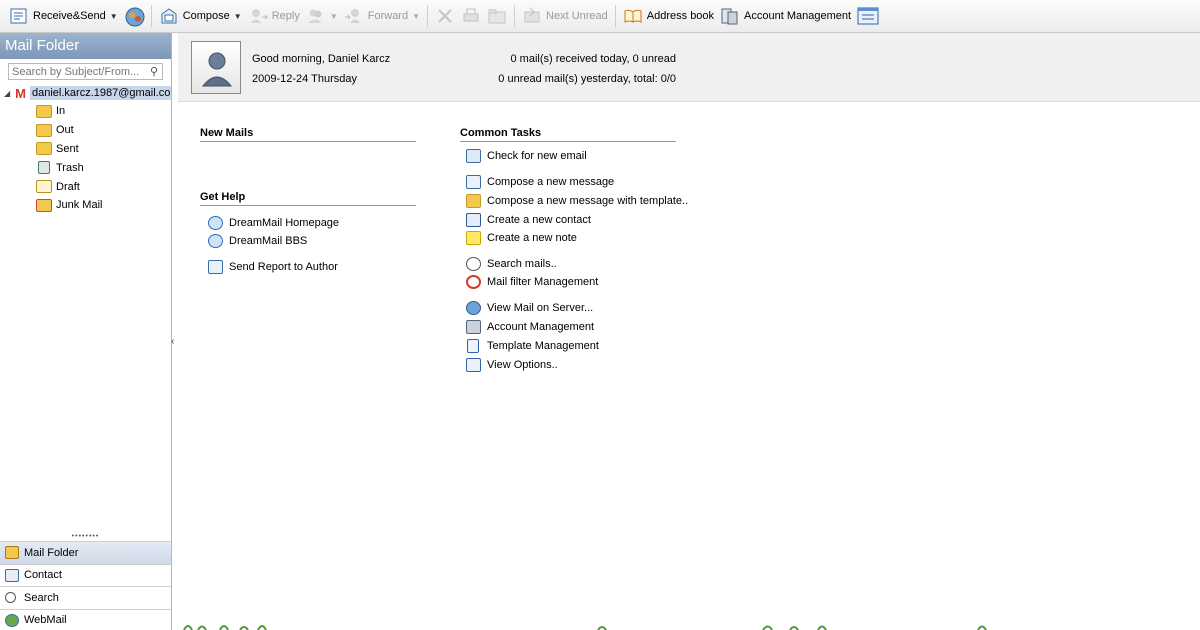  I want to click on forward-icon, so click(354, 16).